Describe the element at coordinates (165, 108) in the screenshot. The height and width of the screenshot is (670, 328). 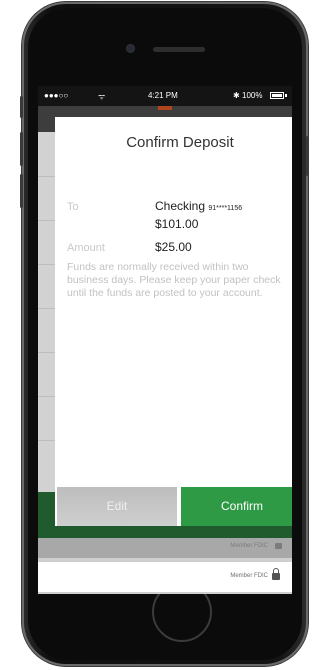
I see `background-nav-accent` at that location.